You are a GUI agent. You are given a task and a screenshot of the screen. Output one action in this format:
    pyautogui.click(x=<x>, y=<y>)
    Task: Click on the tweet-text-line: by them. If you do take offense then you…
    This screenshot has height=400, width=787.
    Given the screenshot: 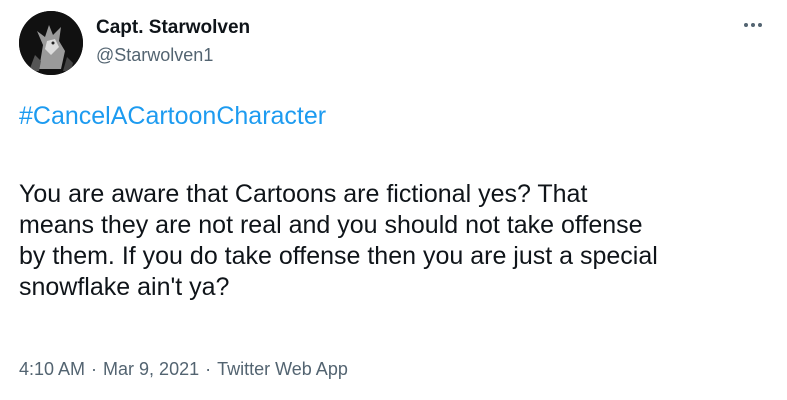 What is the action you would take?
    pyautogui.click(x=338, y=256)
    